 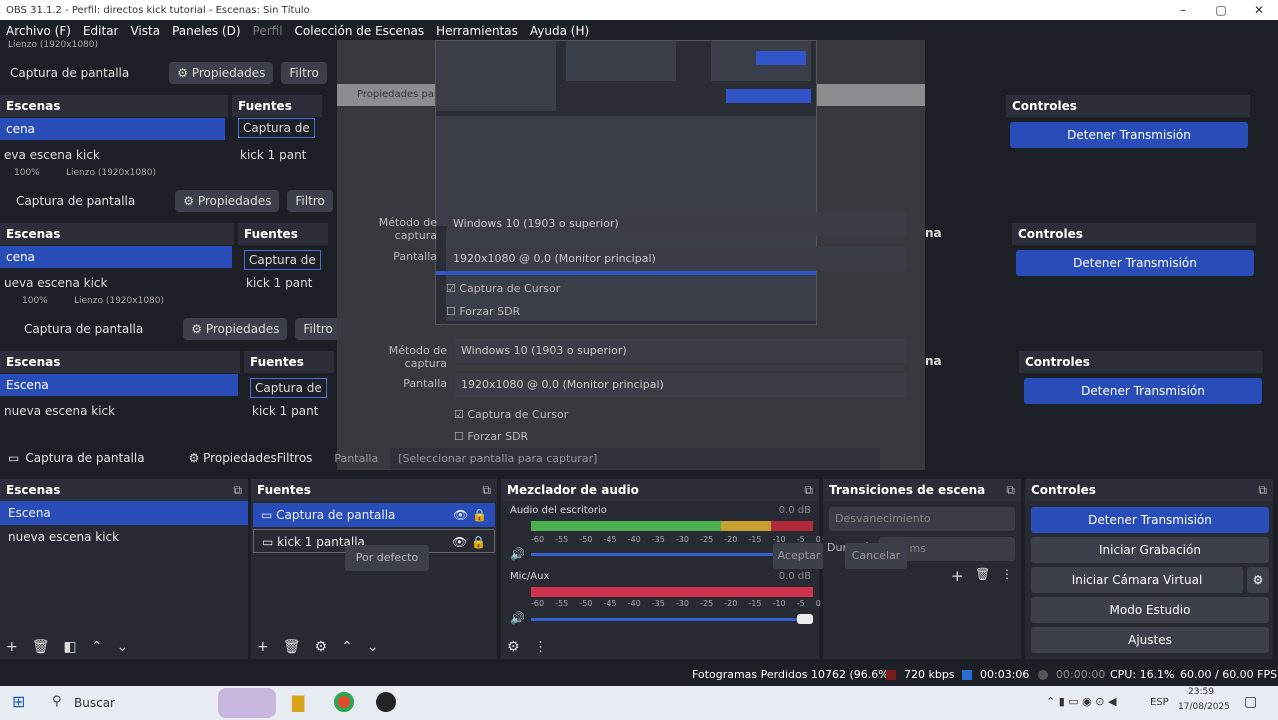 I want to click on volume-handle, so click(x=805, y=619).